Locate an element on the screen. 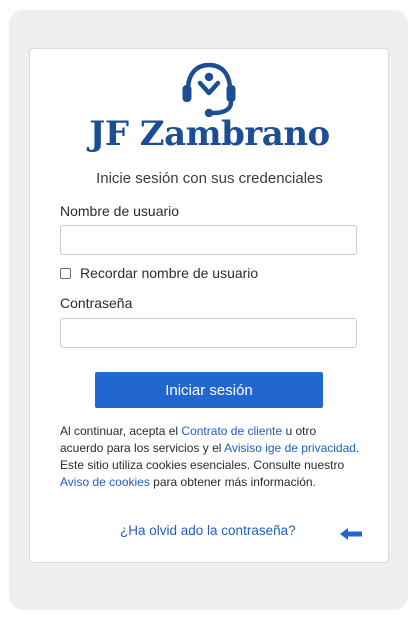 The image size is (419, 628). remember-username-label: Recordar nombre de usuario is located at coordinates (169, 273).